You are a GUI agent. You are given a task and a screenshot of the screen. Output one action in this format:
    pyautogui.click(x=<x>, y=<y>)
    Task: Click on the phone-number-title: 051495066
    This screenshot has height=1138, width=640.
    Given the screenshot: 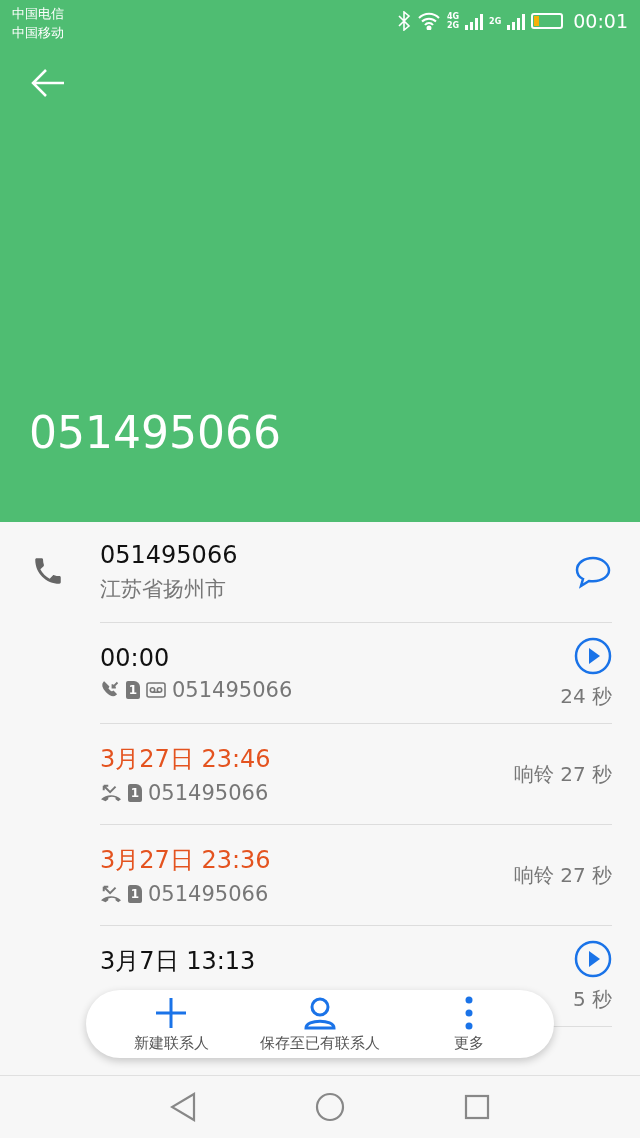 What is the action you would take?
    pyautogui.click(x=155, y=433)
    